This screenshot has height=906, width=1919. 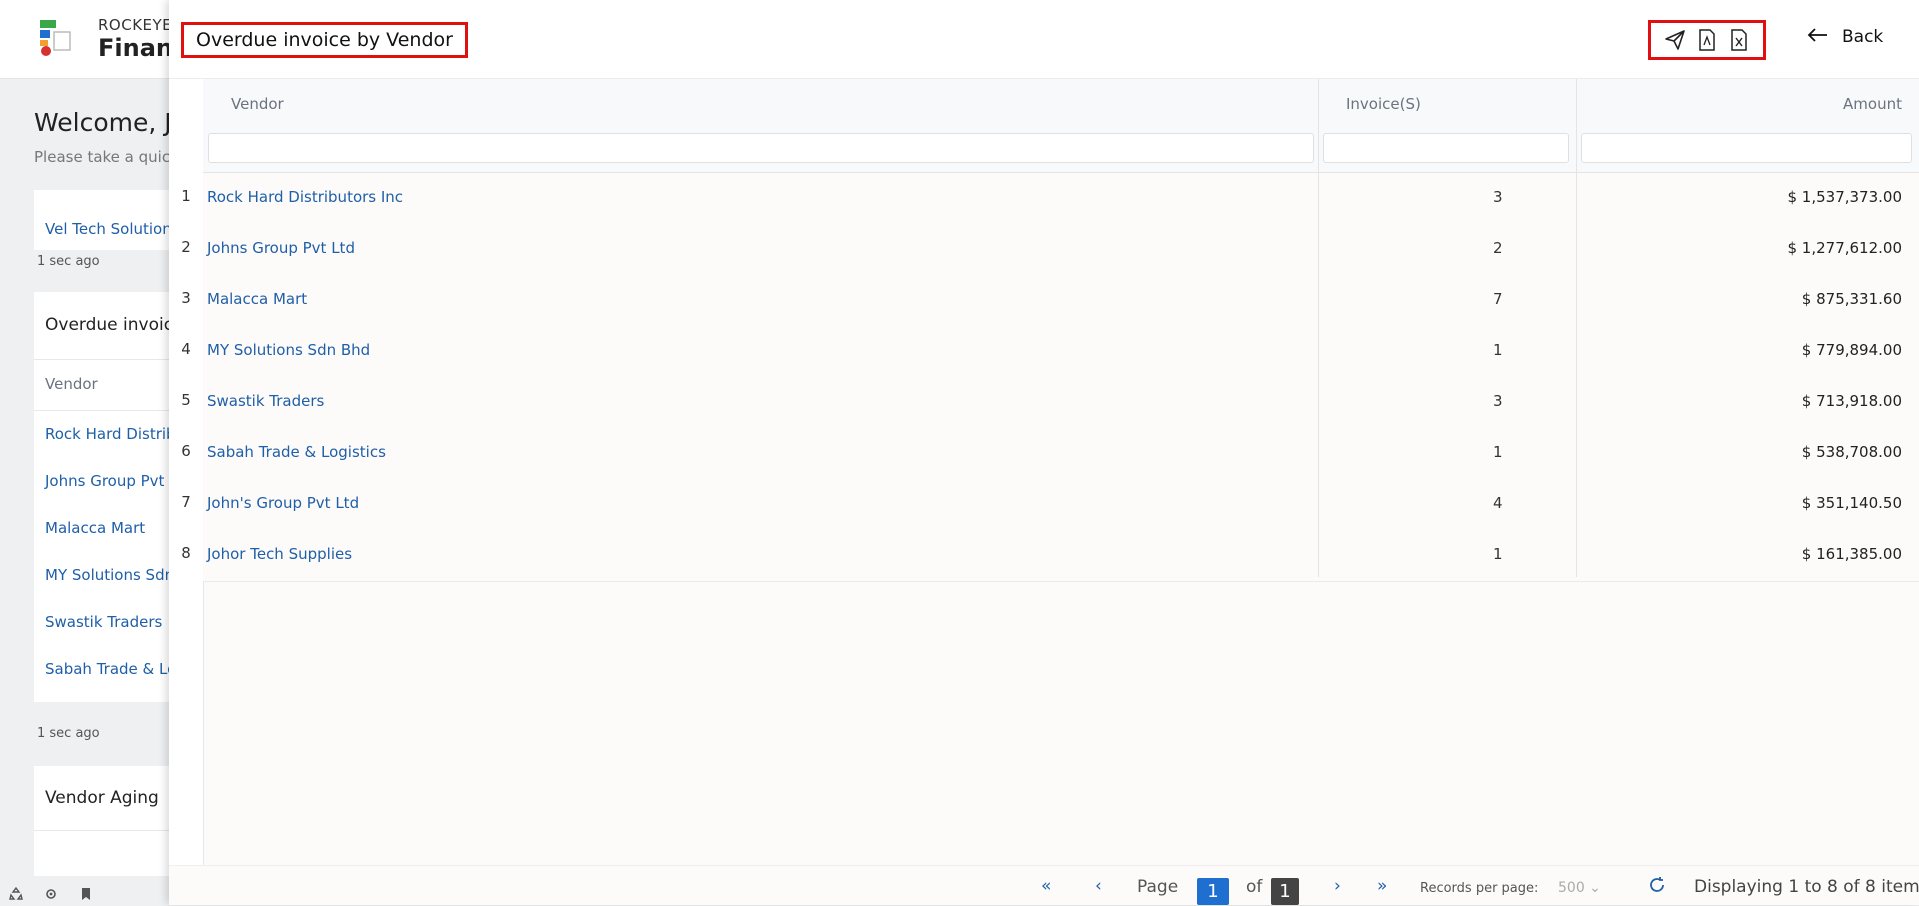 What do you see at coordinates (186, 247) in the screenshot?
I see `row-number: 2` at bounding box center [186, 247].